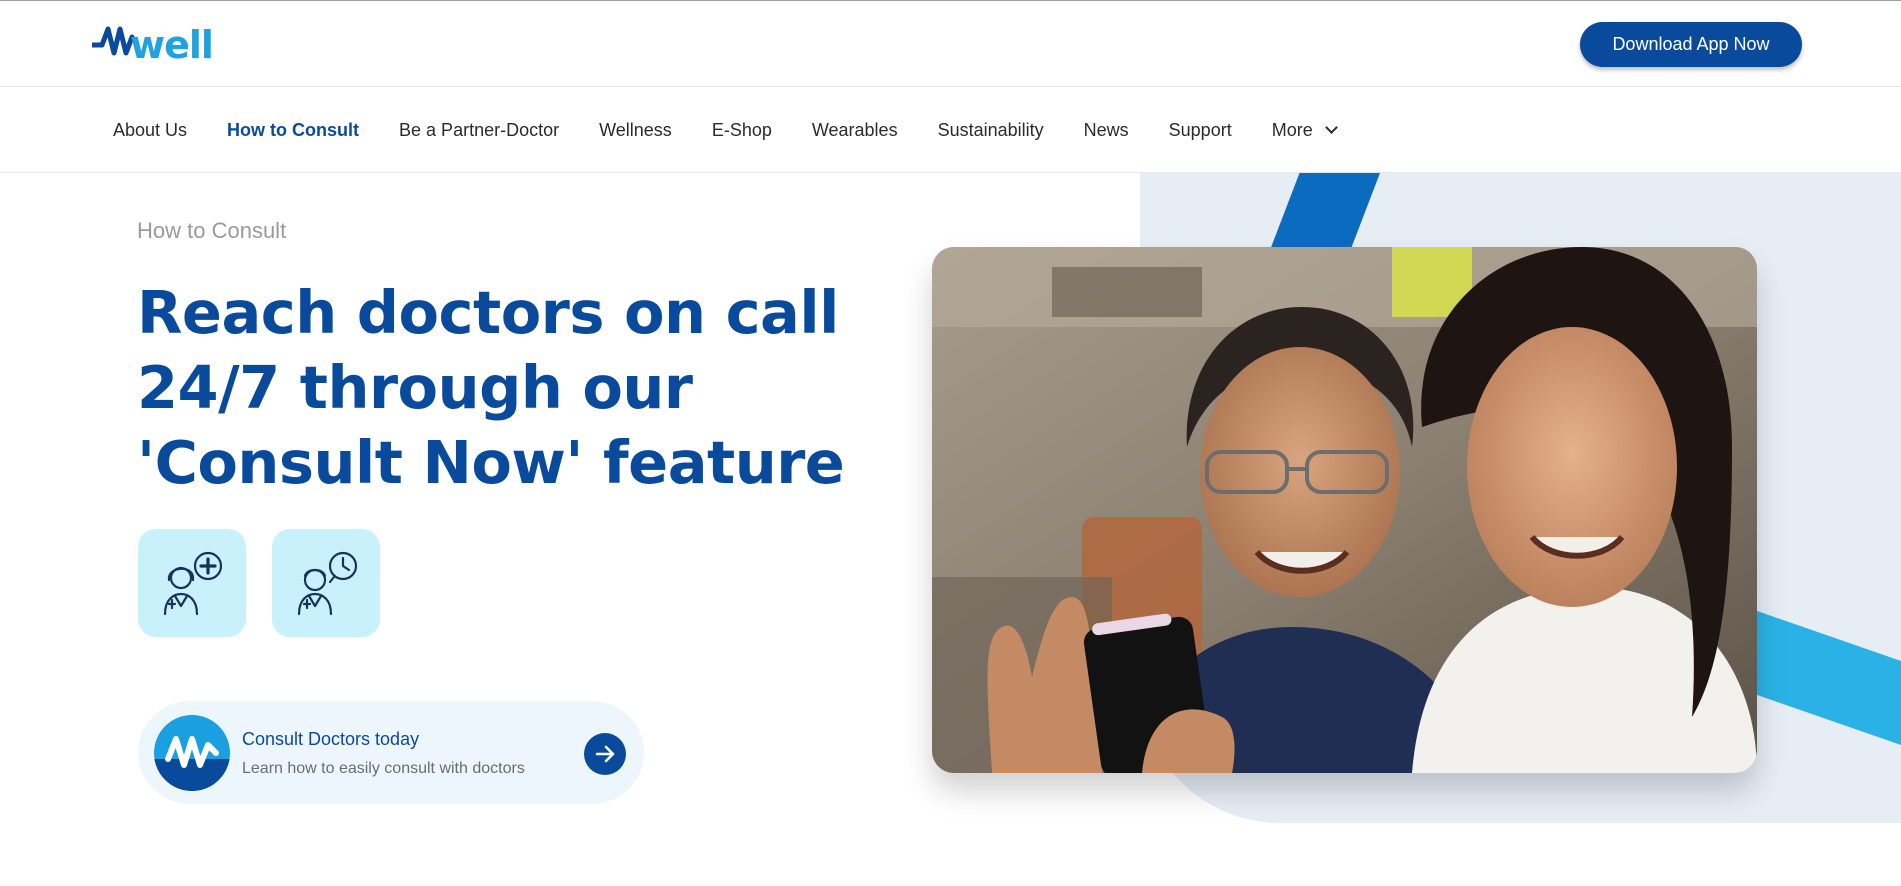 The height and width of the screenshot is (886, 1901). I want to click on nav-wellness: Wellness, so click(635, 130).